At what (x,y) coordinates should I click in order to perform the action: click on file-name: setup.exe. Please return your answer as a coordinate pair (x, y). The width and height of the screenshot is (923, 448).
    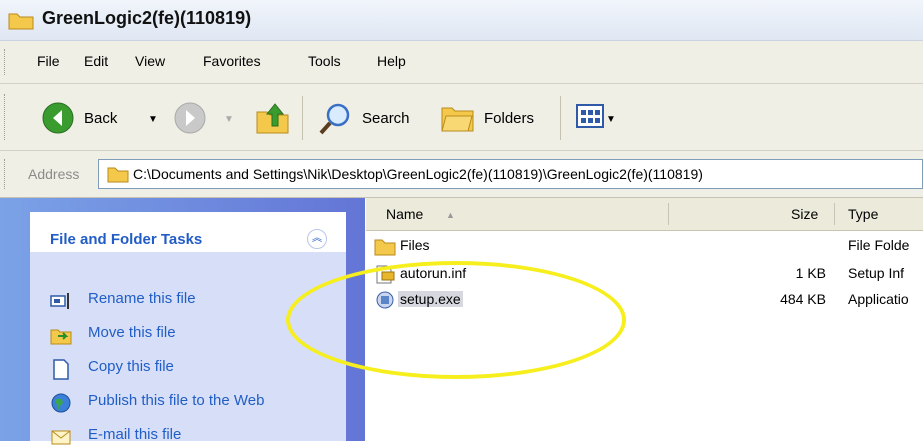
    Looking at the image, I should click on (430, 299).